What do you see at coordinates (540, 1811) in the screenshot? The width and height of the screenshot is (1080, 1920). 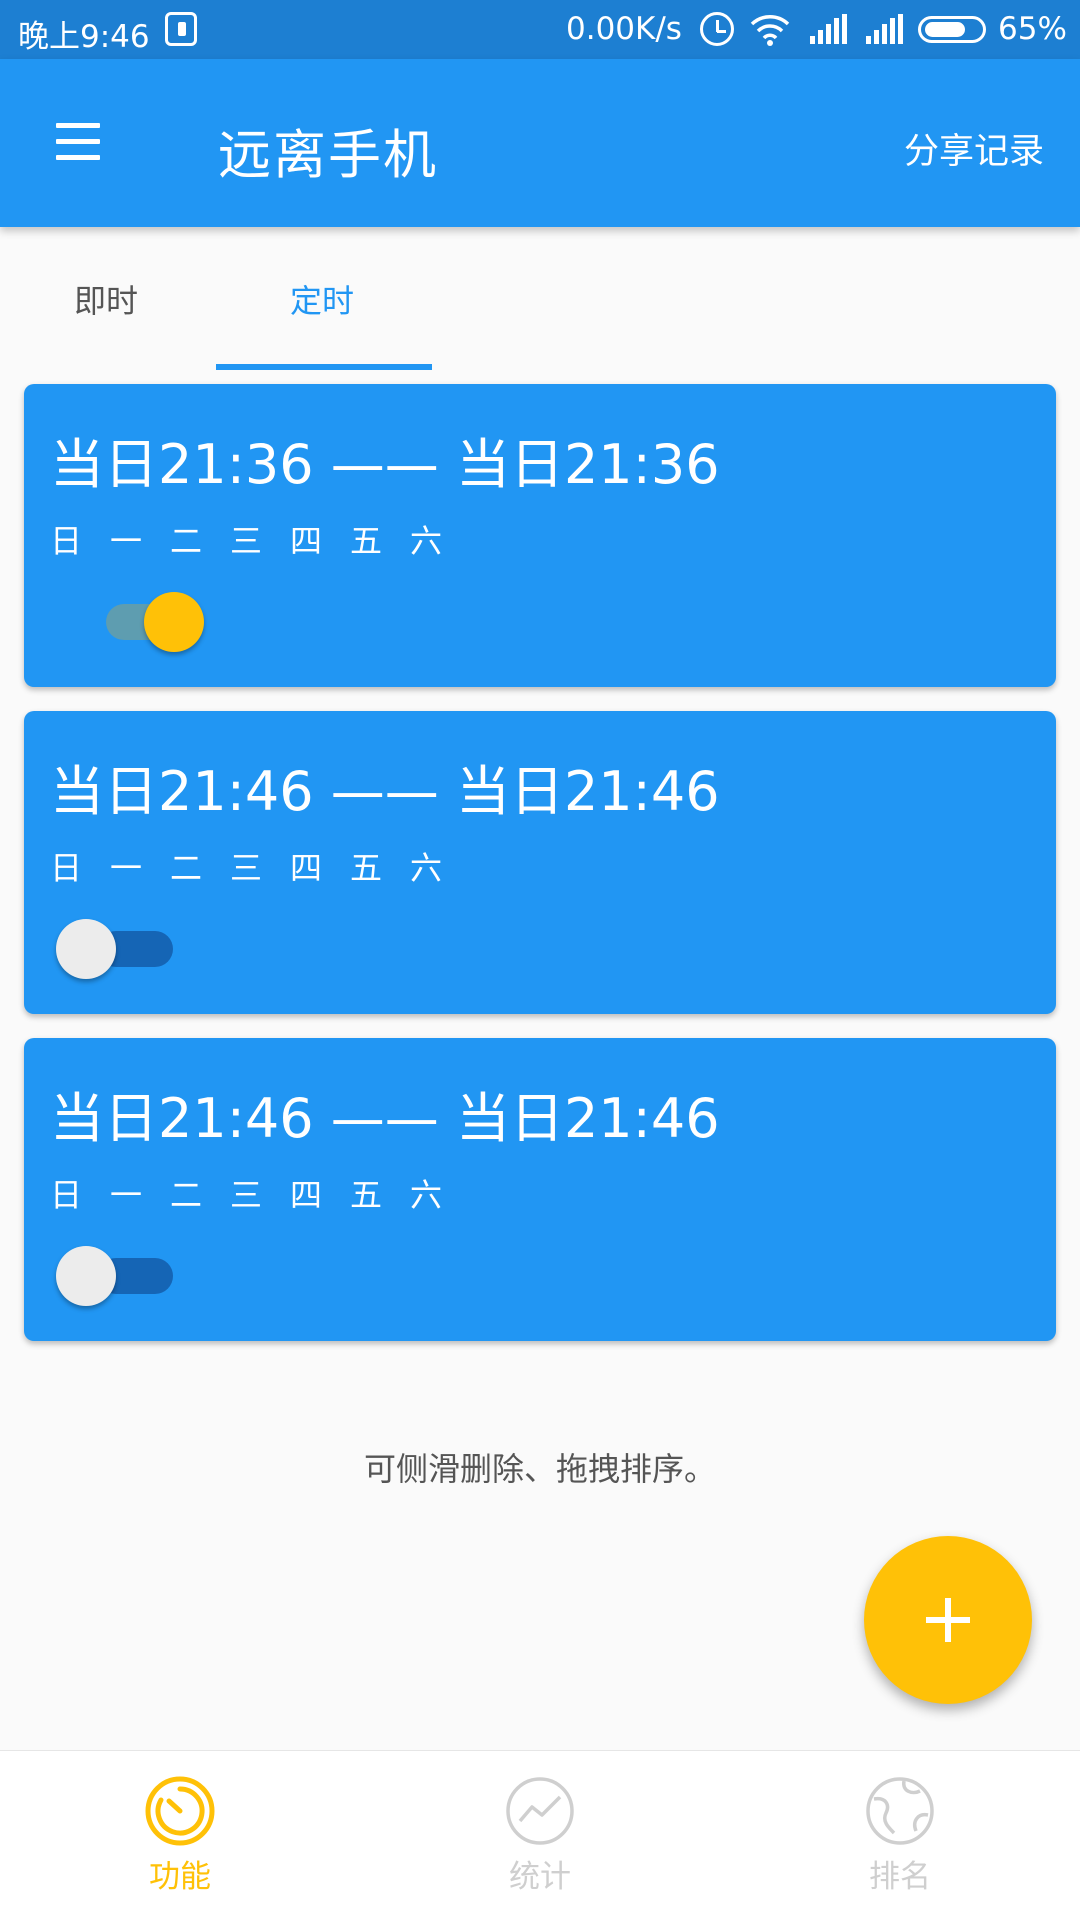 I see `chart-line-icon` at bounding box center [540, 1811].